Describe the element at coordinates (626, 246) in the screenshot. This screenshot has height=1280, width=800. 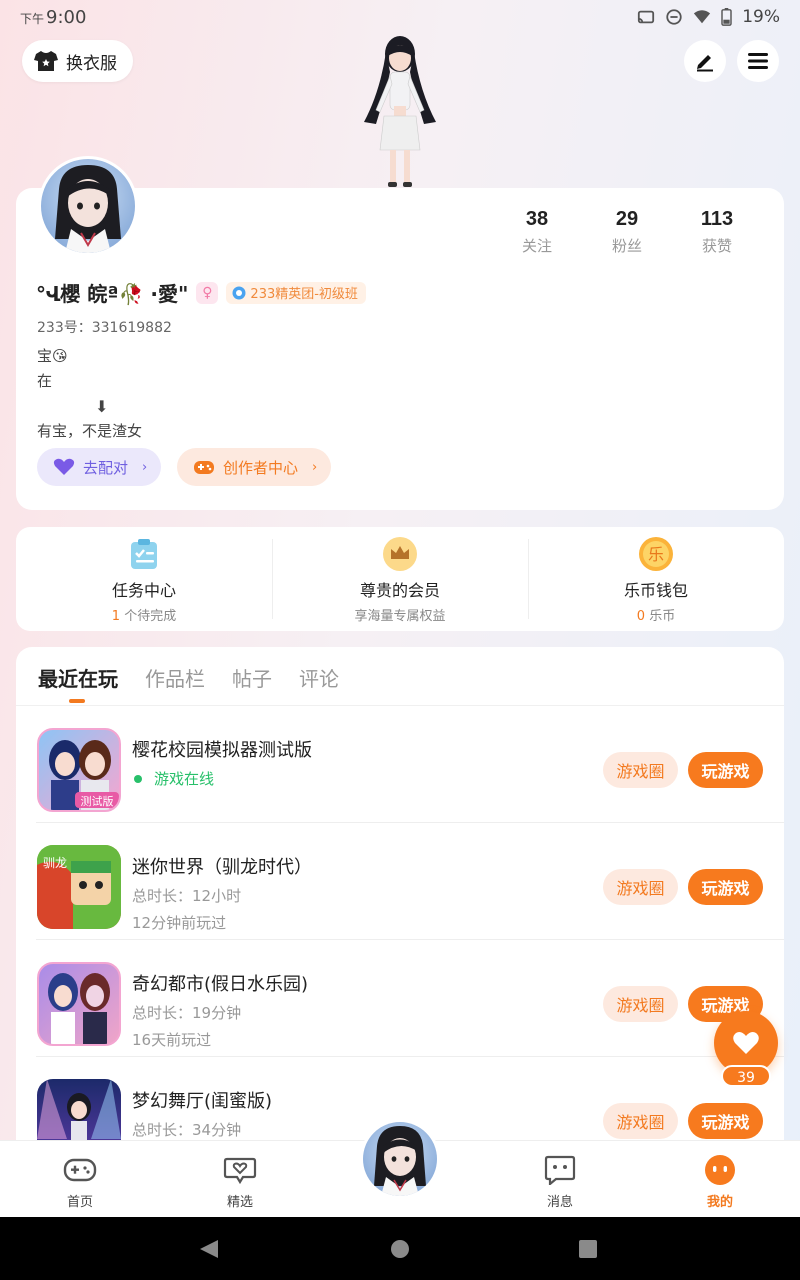
I see `fans-label: 粉丝` at that location.